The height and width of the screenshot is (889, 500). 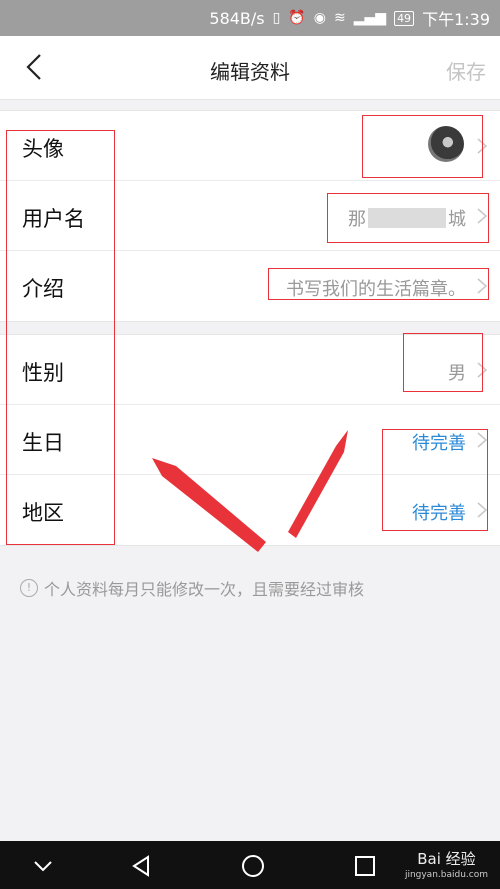 What do you see at coordinates (378, 284) in the screenshot?
I see `annotation-box-intro` at bounding box center [378, 284].